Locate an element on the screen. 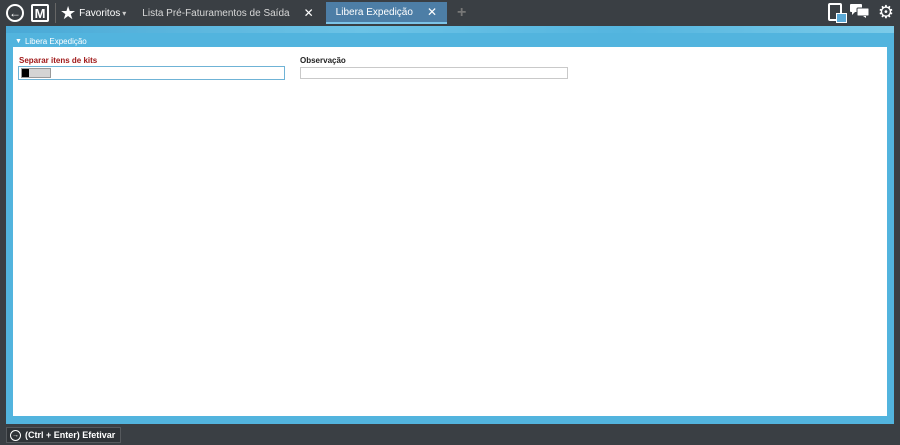 The height and width of the screenshot is (445, 900). observacao-label: Observação is located at coordinates (323, 60).